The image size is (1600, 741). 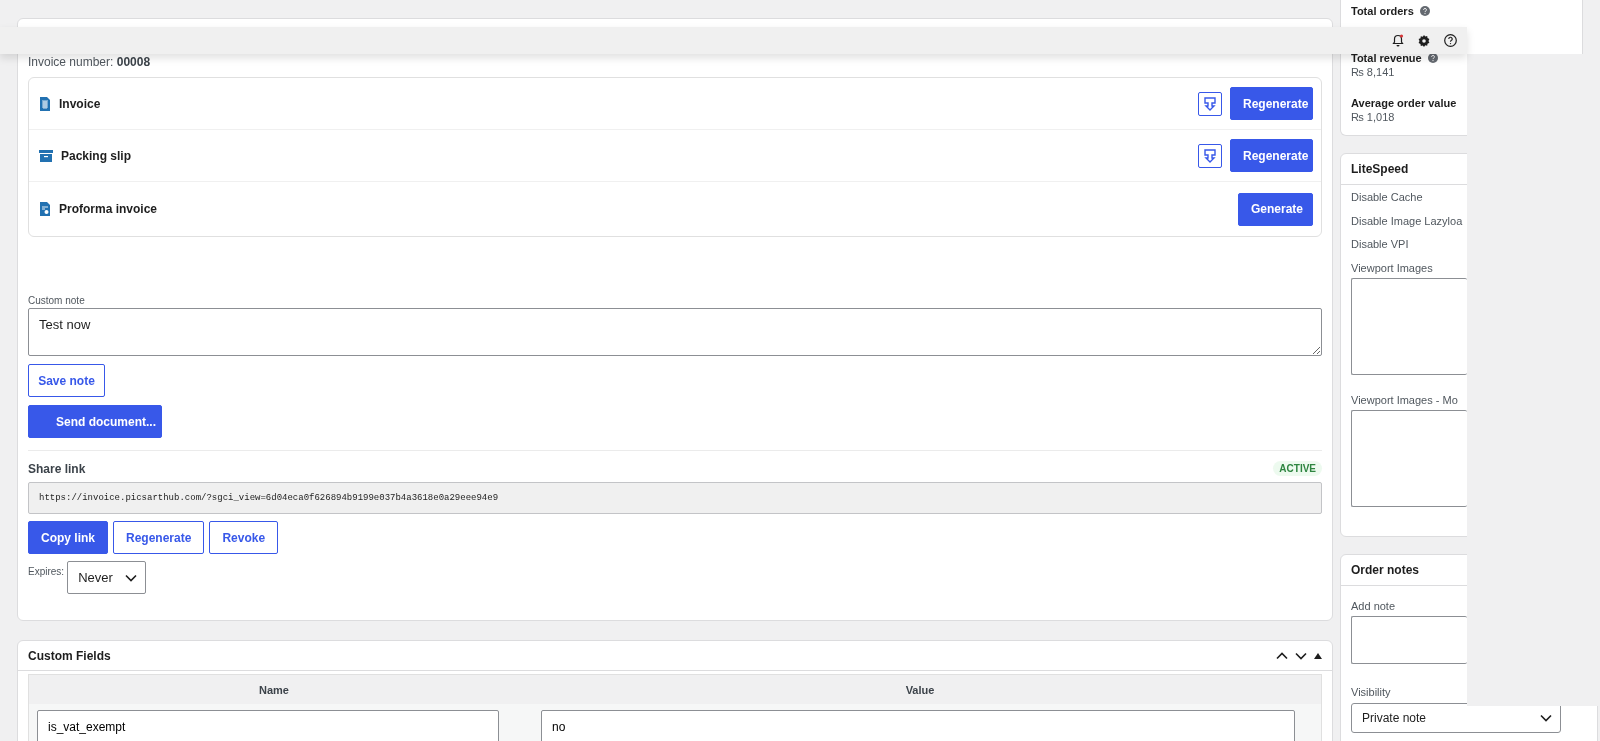 I want to click on expires-select: Never, so click(x=106, y=577).